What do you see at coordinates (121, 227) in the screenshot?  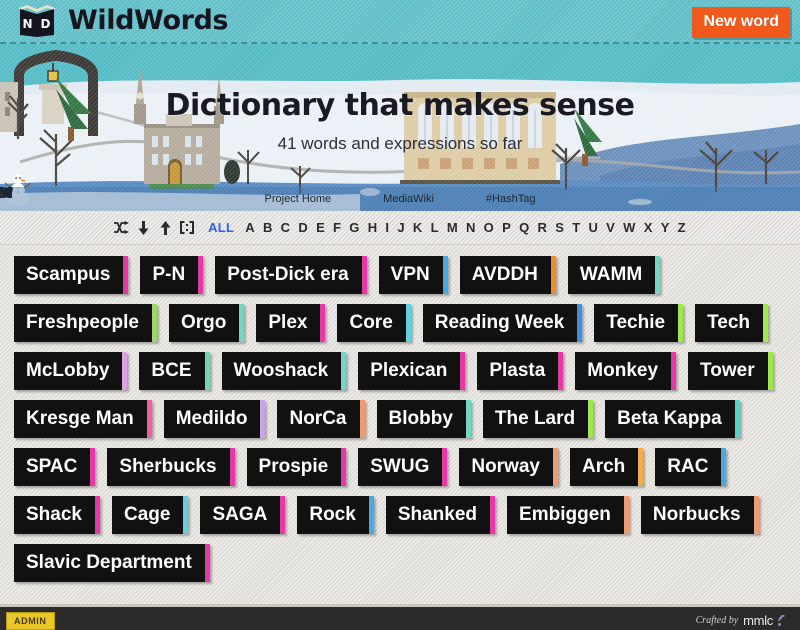 I see `shuffle-icon` at bounding box center [121, 227].